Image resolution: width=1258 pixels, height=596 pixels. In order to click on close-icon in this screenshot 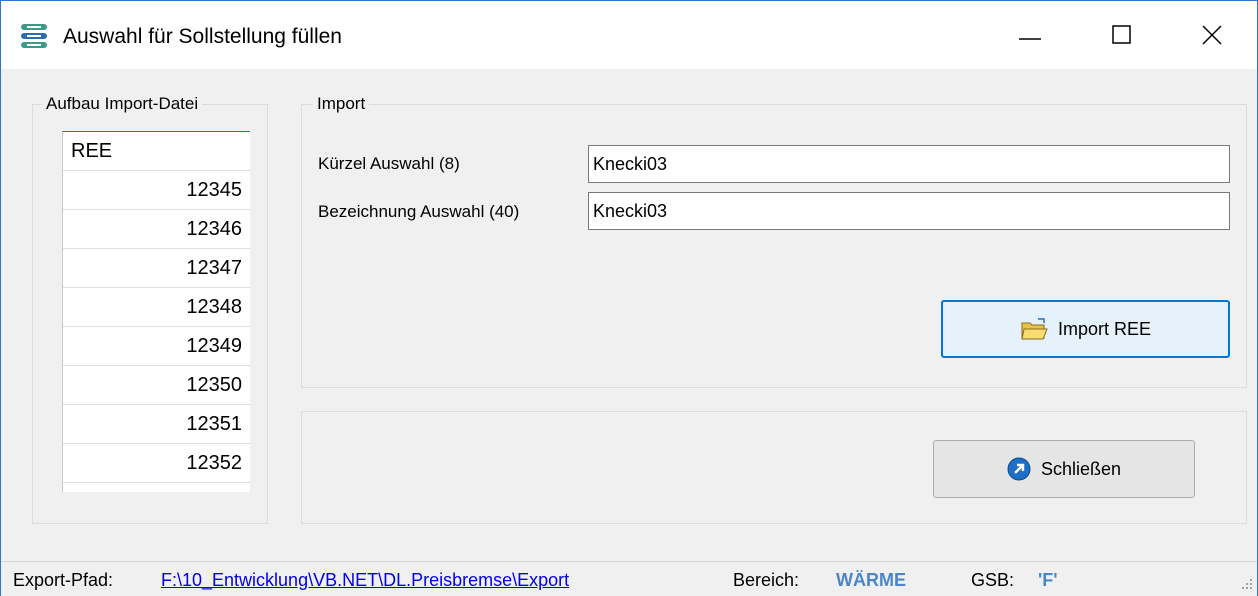, I will do `click(1212, 35)`.